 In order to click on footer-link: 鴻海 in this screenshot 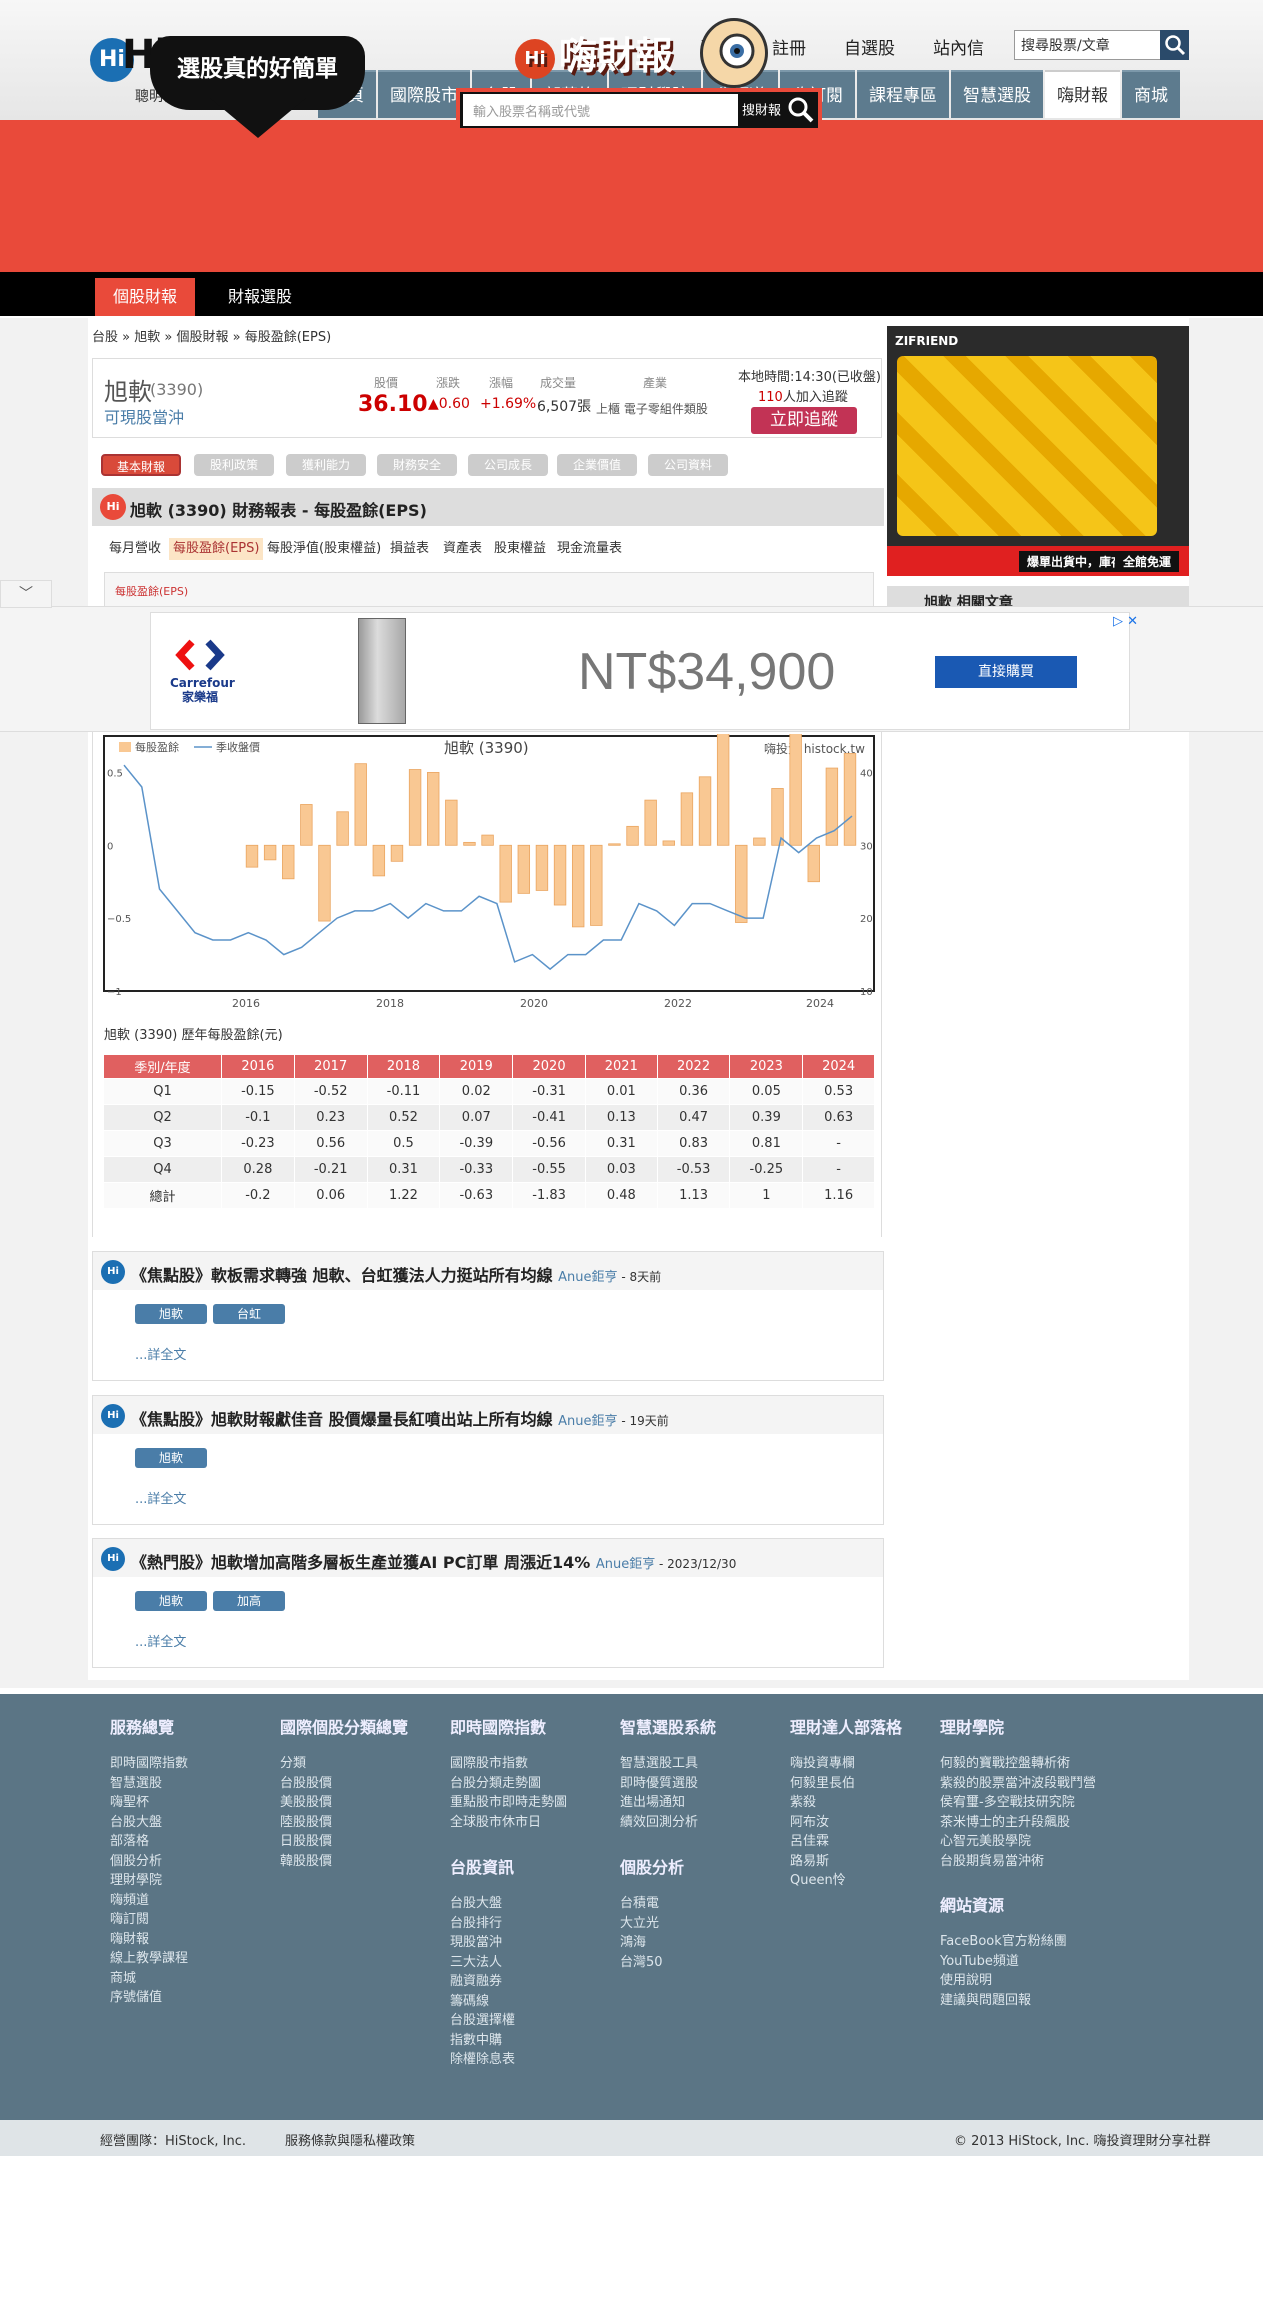, I will do `click(652, 1943)`.